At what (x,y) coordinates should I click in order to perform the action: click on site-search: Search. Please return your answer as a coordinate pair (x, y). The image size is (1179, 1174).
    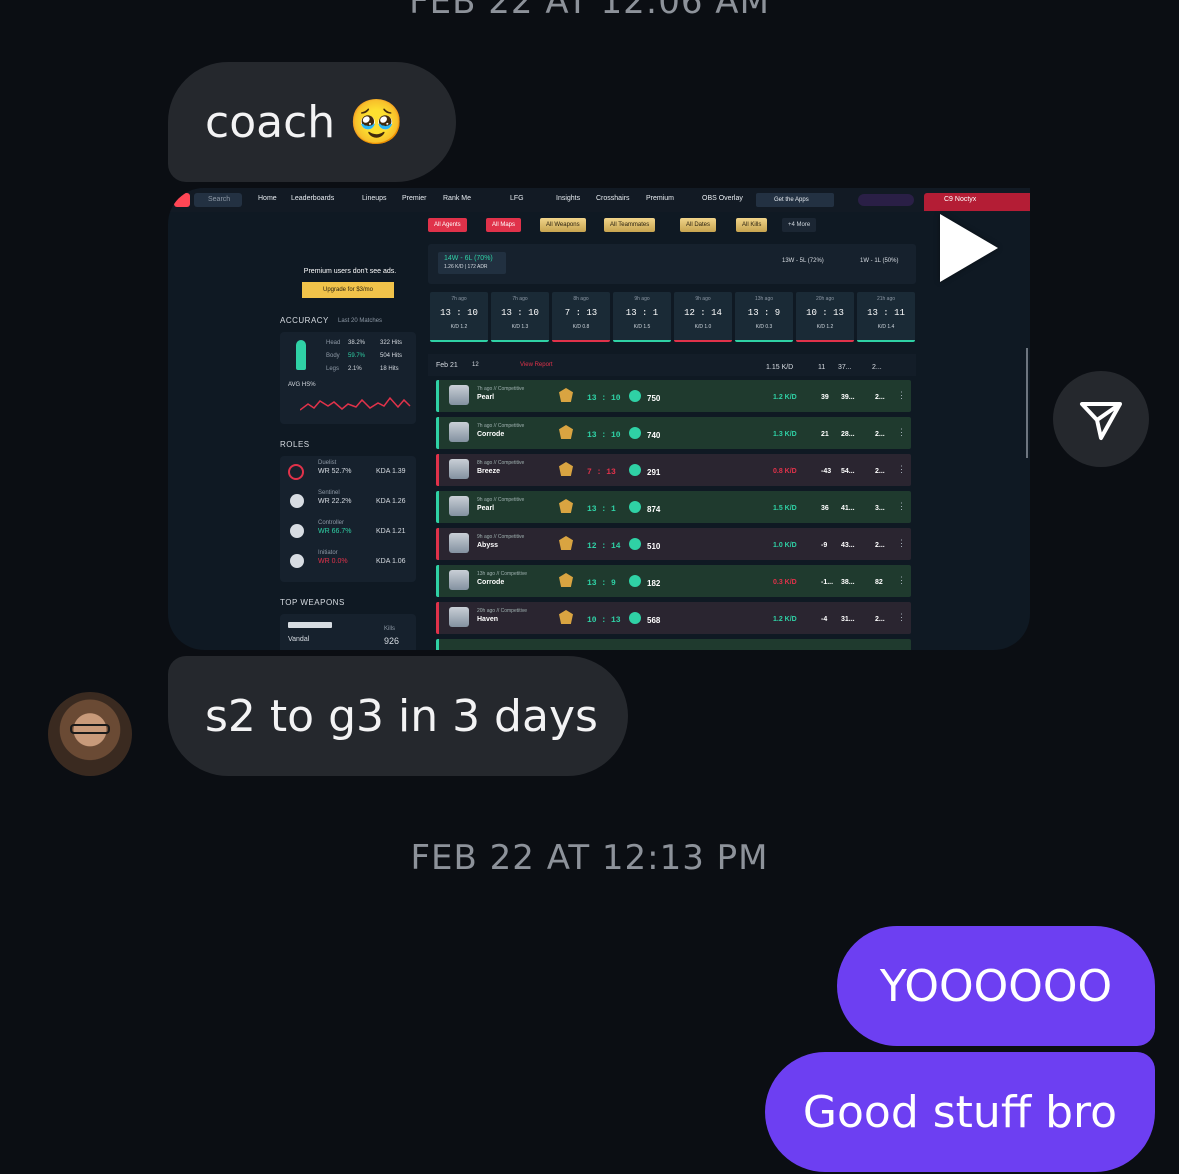
    Looking at the image, I should click on (218, 200).